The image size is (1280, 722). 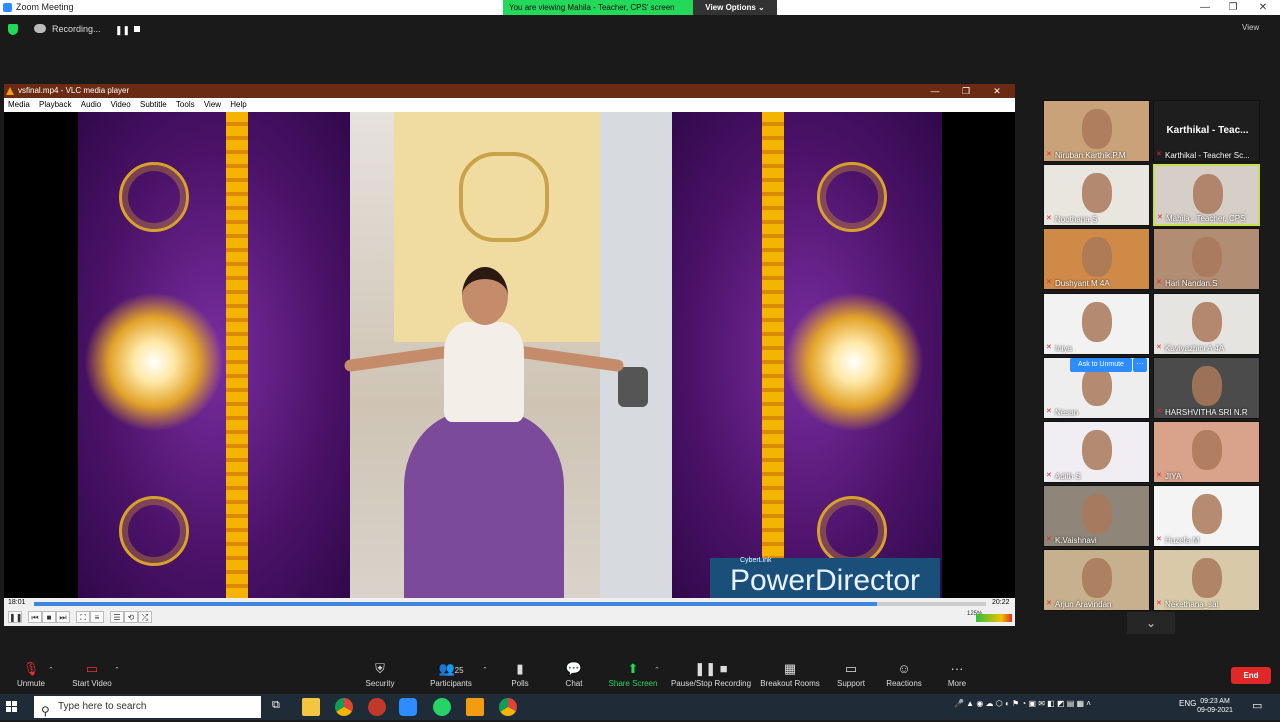 I want to click on vlc-menu-view: View, so click(x=212, y=104).